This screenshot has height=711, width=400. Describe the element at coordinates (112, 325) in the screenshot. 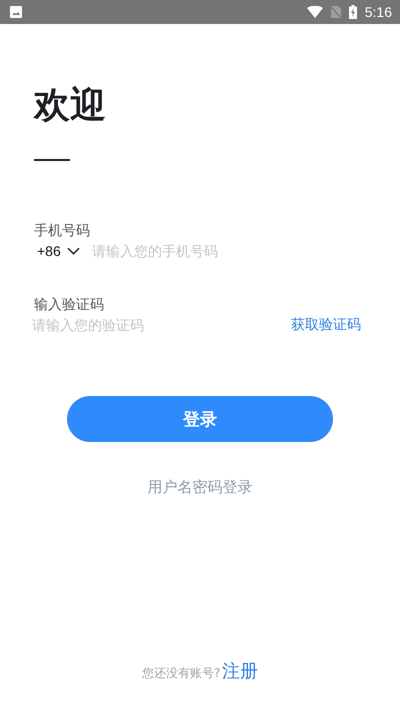

I see `code-input-field: 请输入您的验证码` at that location.